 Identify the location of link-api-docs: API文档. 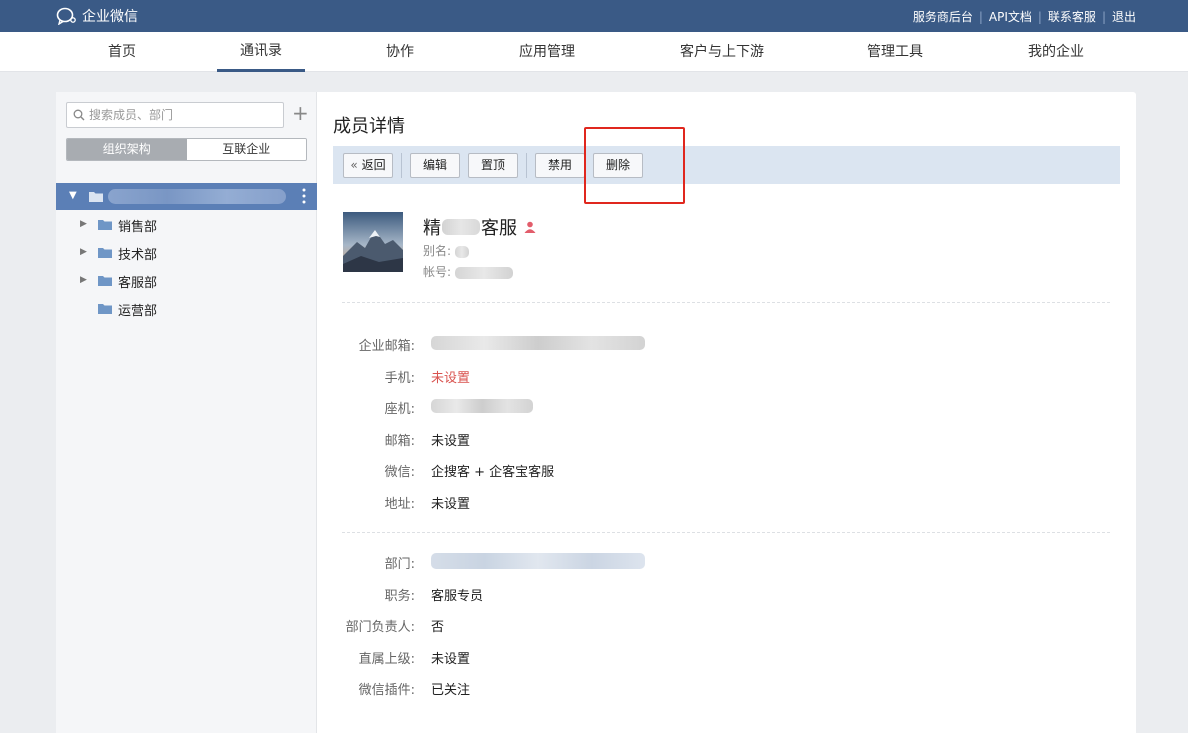
(1010, 16).